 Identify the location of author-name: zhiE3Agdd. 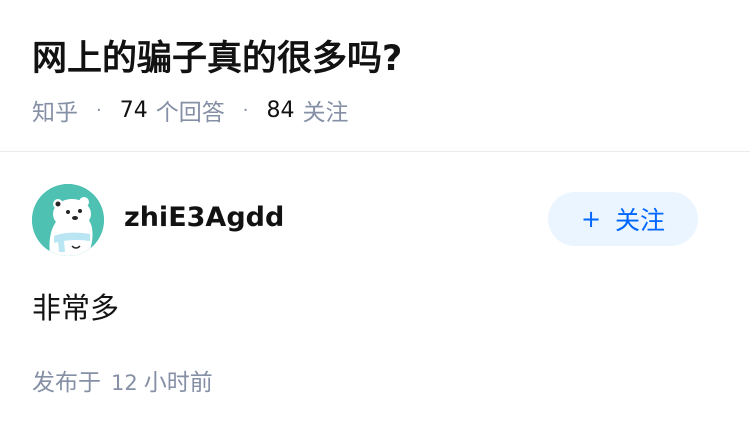
(204, 218).